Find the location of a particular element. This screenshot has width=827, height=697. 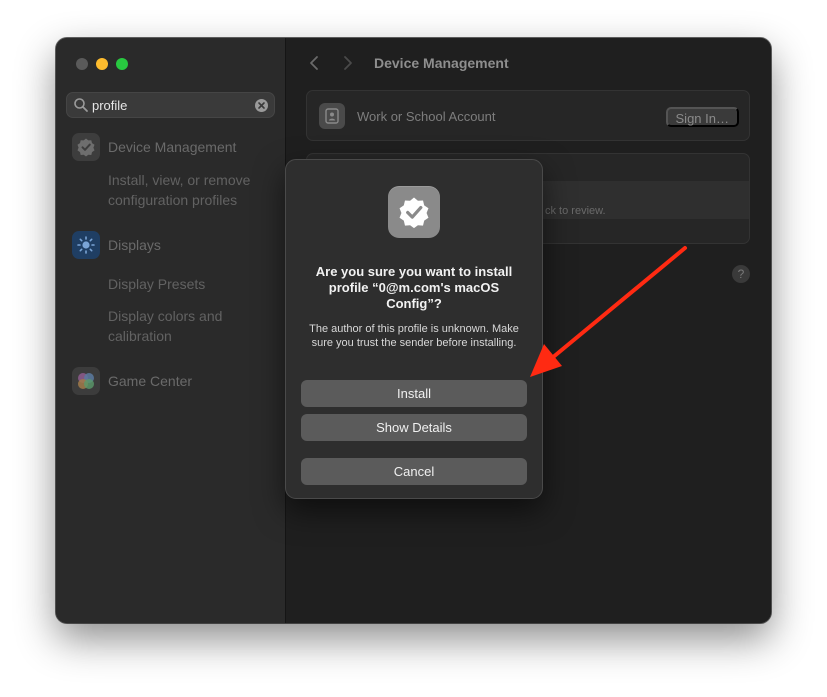

sidebar-subitem-display-colors: Display colors and calibration is located at coordinates (193, 326).